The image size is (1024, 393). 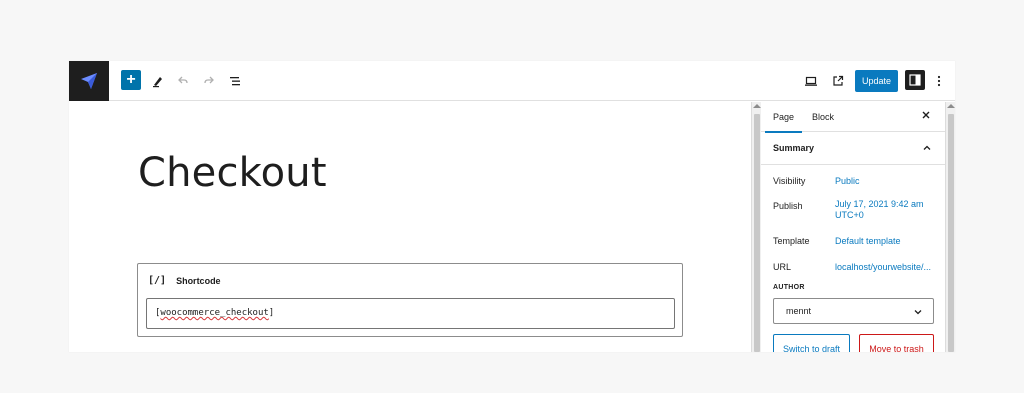 I want to click on publish-date-line: July 17, 2021 9:42 am, so click(x=879, y=204).